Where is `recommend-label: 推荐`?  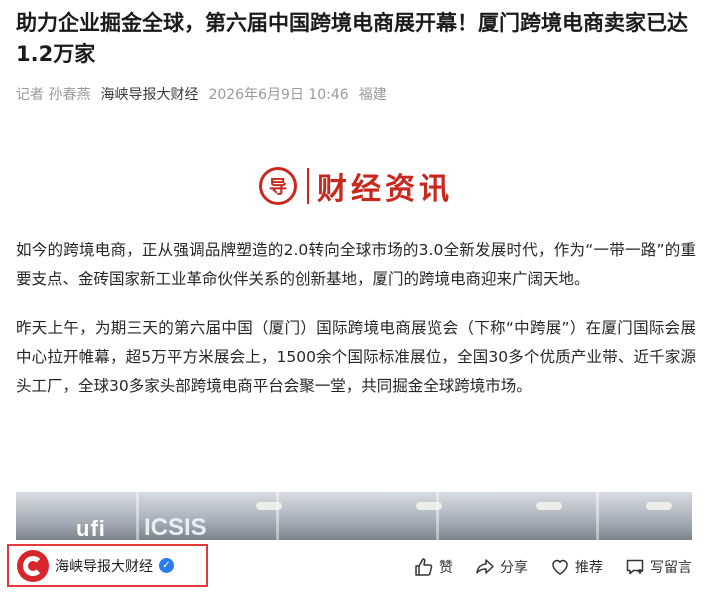
recommend-label: 推荐 is located at coordinates (589, 568).